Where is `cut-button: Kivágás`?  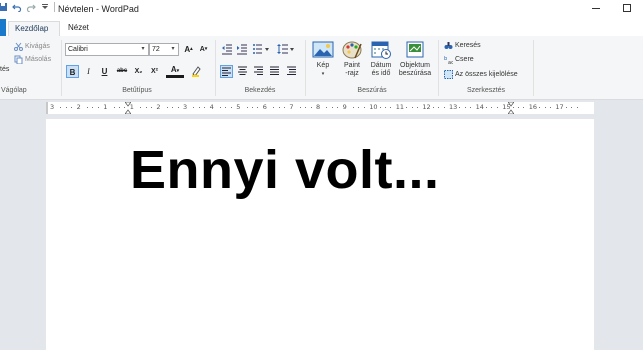 cut-button: Kivágás is located at coordinates (32, 46).